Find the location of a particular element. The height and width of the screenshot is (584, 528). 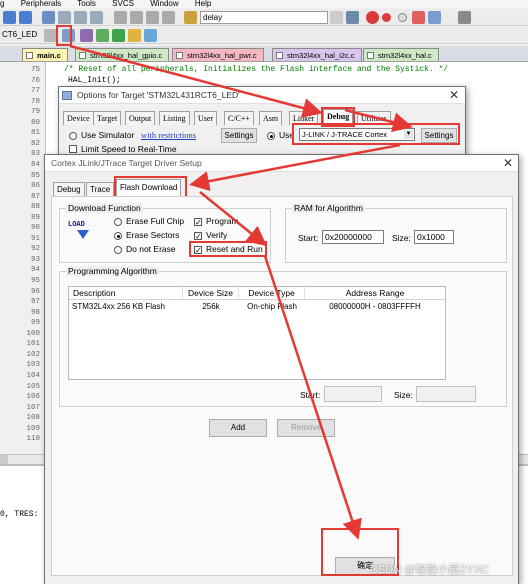

arrow-to-flash-tab is located at coordinates (295, 167).